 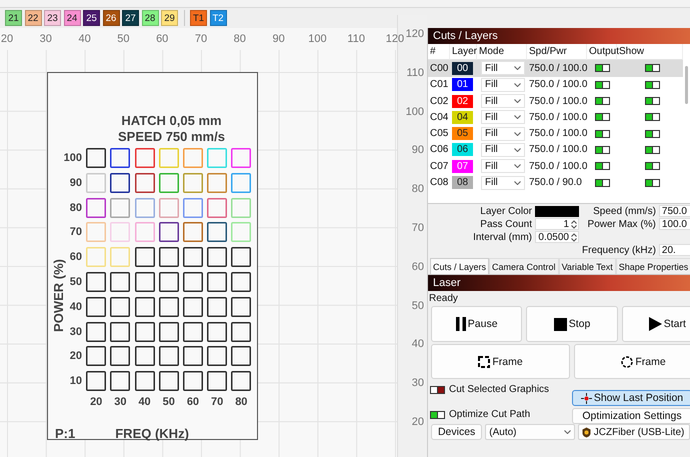 What do you see at coordinates (502, 237) in the screenshot?
I see `field-label: Interval (mm)` at bounding box center [502, 237].